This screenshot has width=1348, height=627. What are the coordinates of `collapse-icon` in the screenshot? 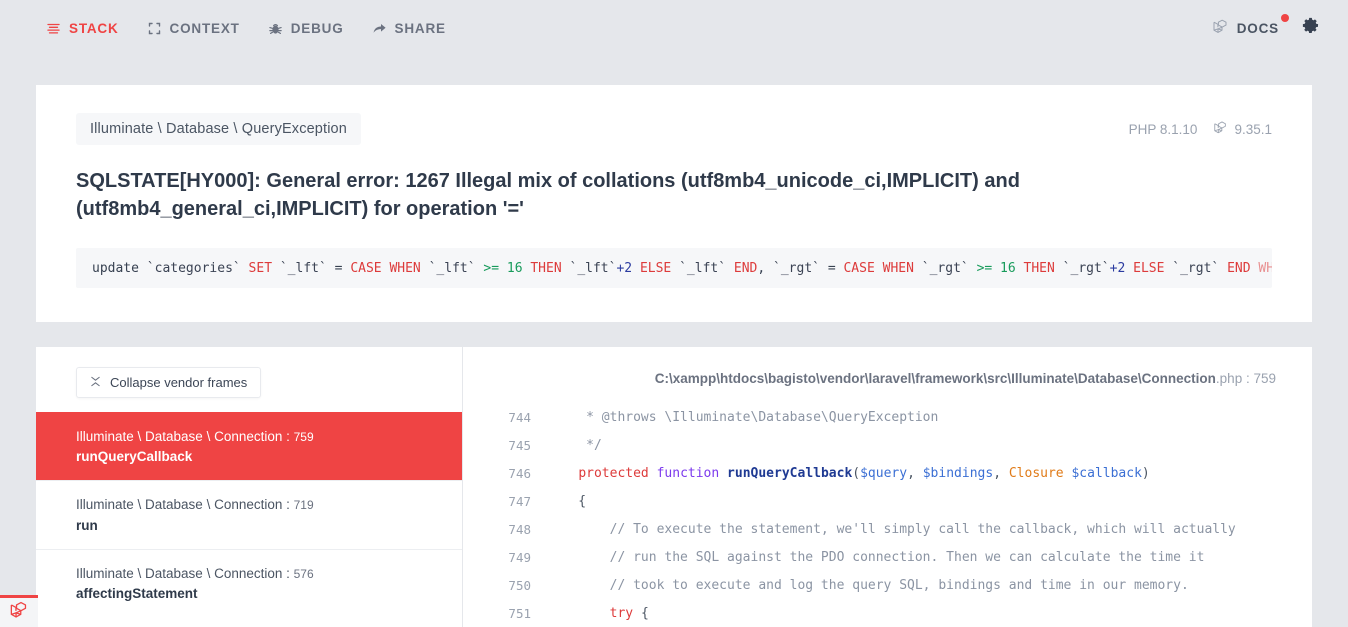 It's located at (95, 382).